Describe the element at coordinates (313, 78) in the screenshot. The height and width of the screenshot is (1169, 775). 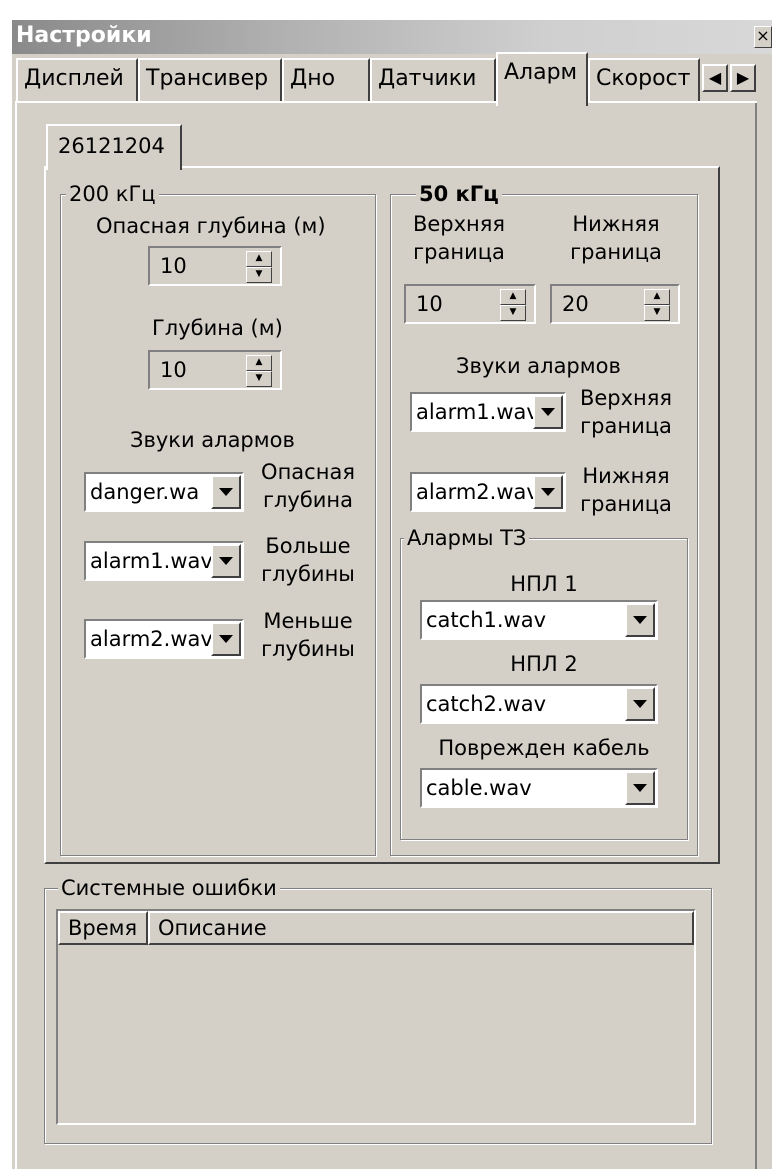
I see `tab-label: Дно` at that location.